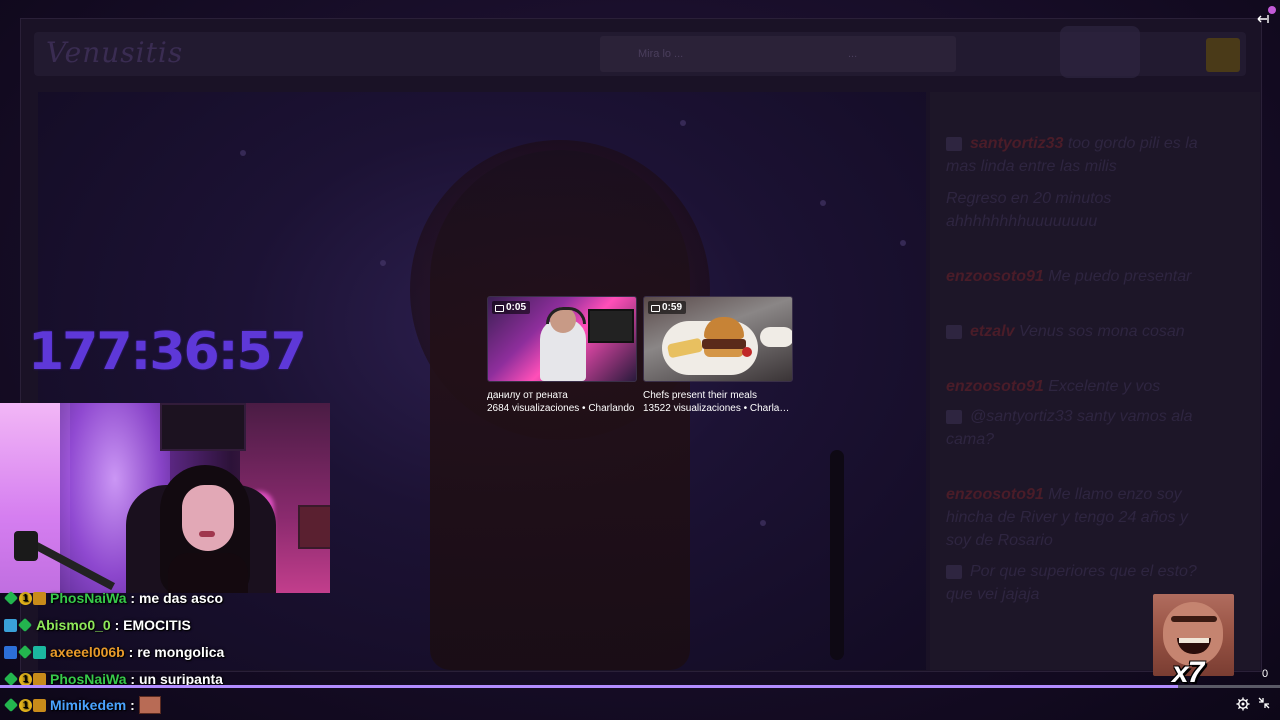  Describe the element at coordinates (776, 337) in the screenshot. I see `side-plate` at that location.